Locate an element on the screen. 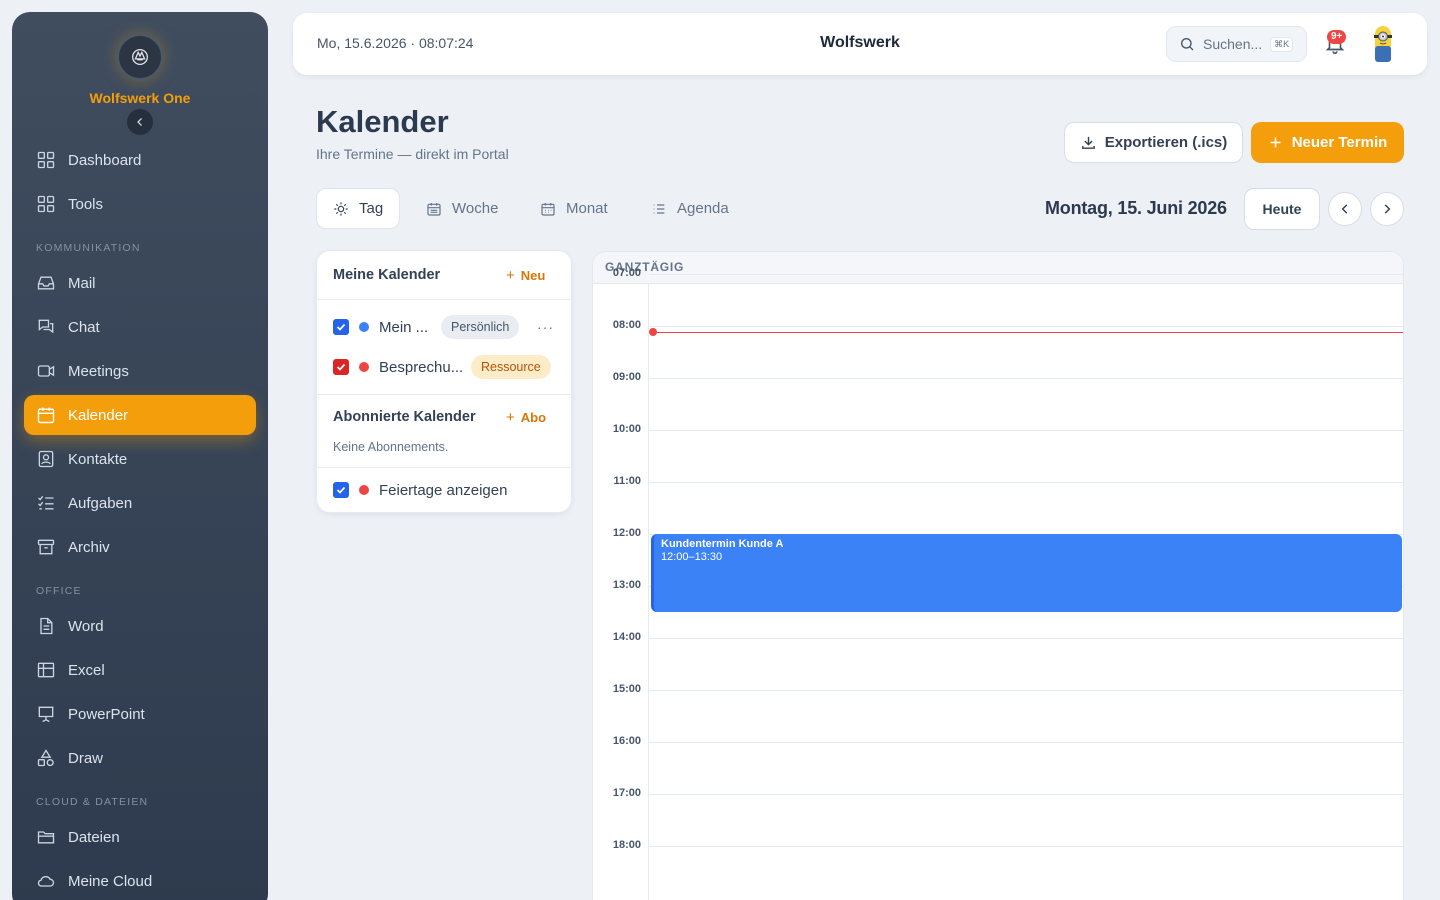  sidebar-item-label: Dateien is located at coordinates (94, 837).